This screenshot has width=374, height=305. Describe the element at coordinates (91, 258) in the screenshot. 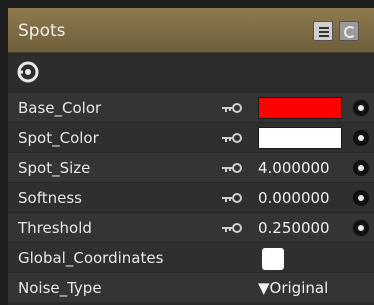

I see `property-label: Global_Coordinates` at that location.